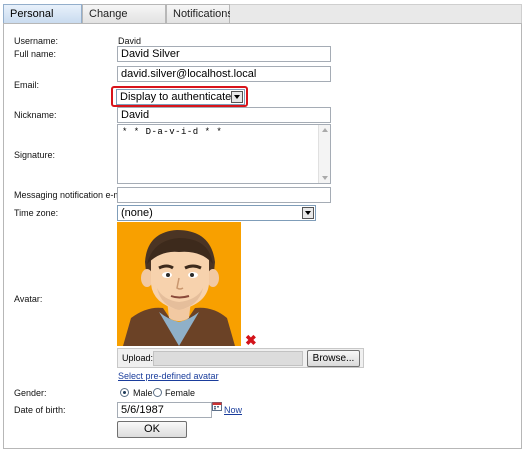  I want to click on email-visibility-value: Display to authenticated, so click(179, 97).